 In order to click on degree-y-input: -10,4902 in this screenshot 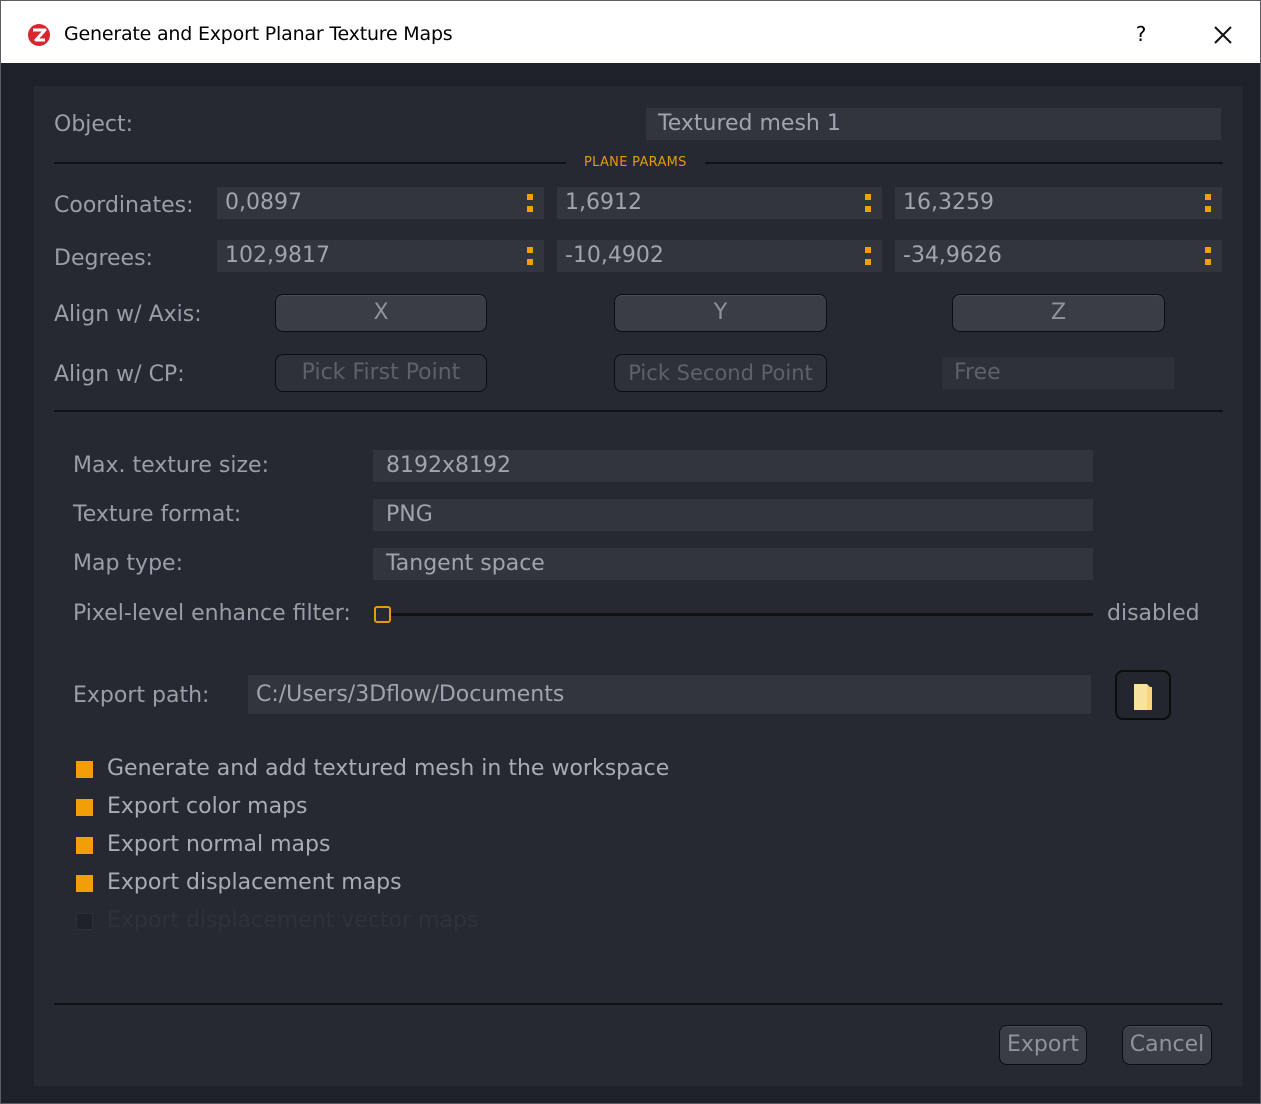, I will do `click(719, 256)`.